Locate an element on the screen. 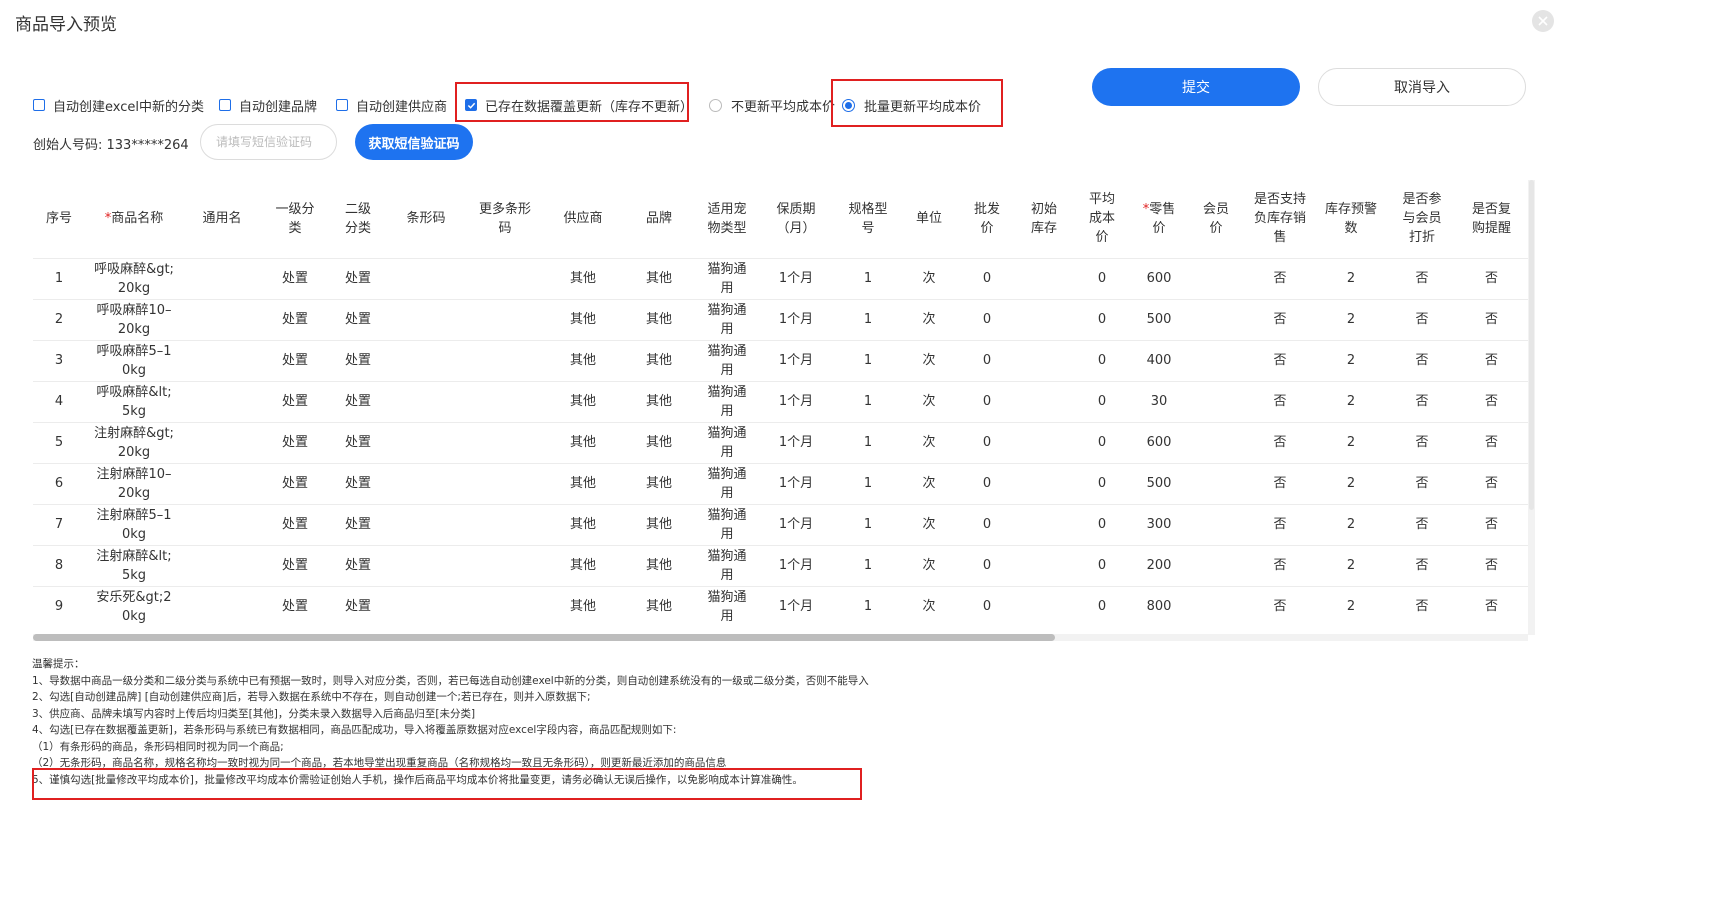  table-row: 7 注射麻醉5–1 0kg 处置 处置 其他 其他 猫狗通 用 1个月 1 次 0 0 300 否 2 否否 is located at coordinates (780, 524).